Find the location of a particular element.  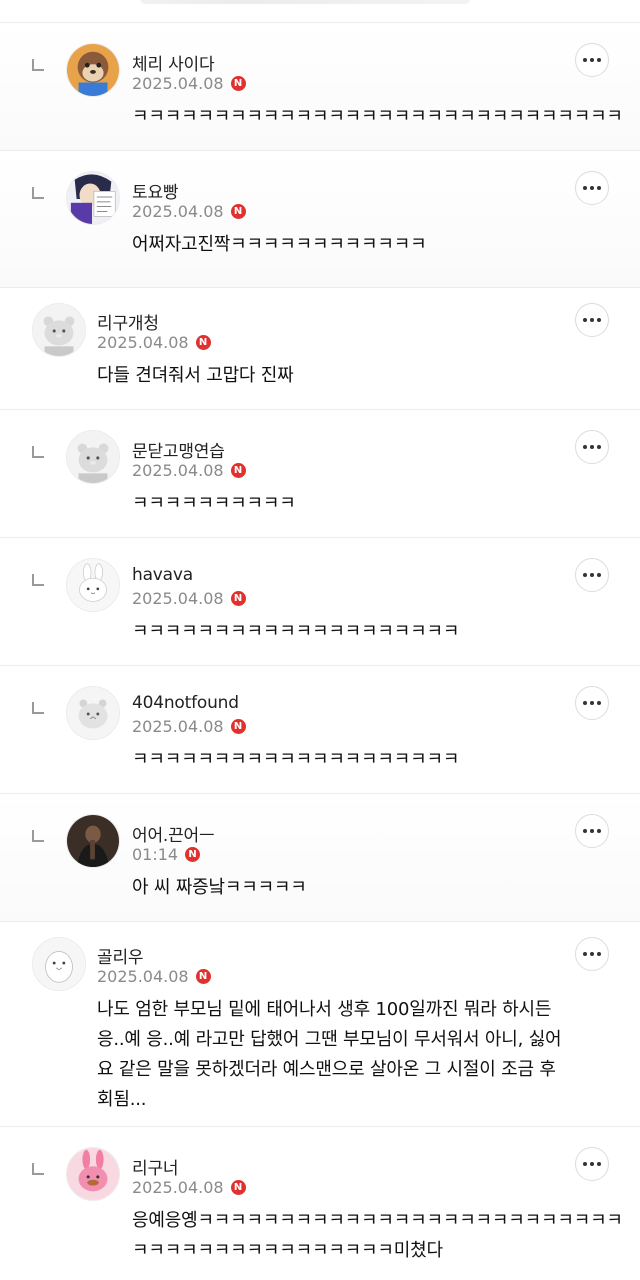

comment-item: 문닫고맹연습 2025.04.08 N ㅋㅋㅋㅋㅋㅋㅋㅋㅋㅋ is located at coordinates (320, 474).